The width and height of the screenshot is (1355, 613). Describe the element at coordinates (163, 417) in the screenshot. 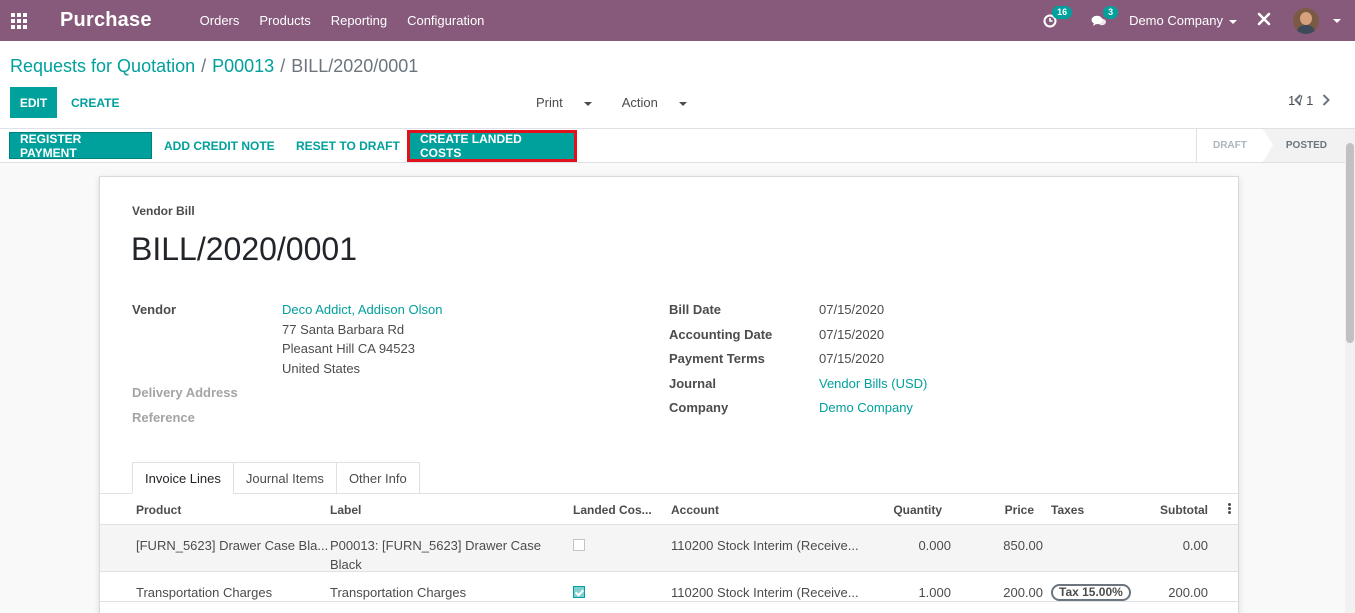

I see `reference-label: Reference` at that location.